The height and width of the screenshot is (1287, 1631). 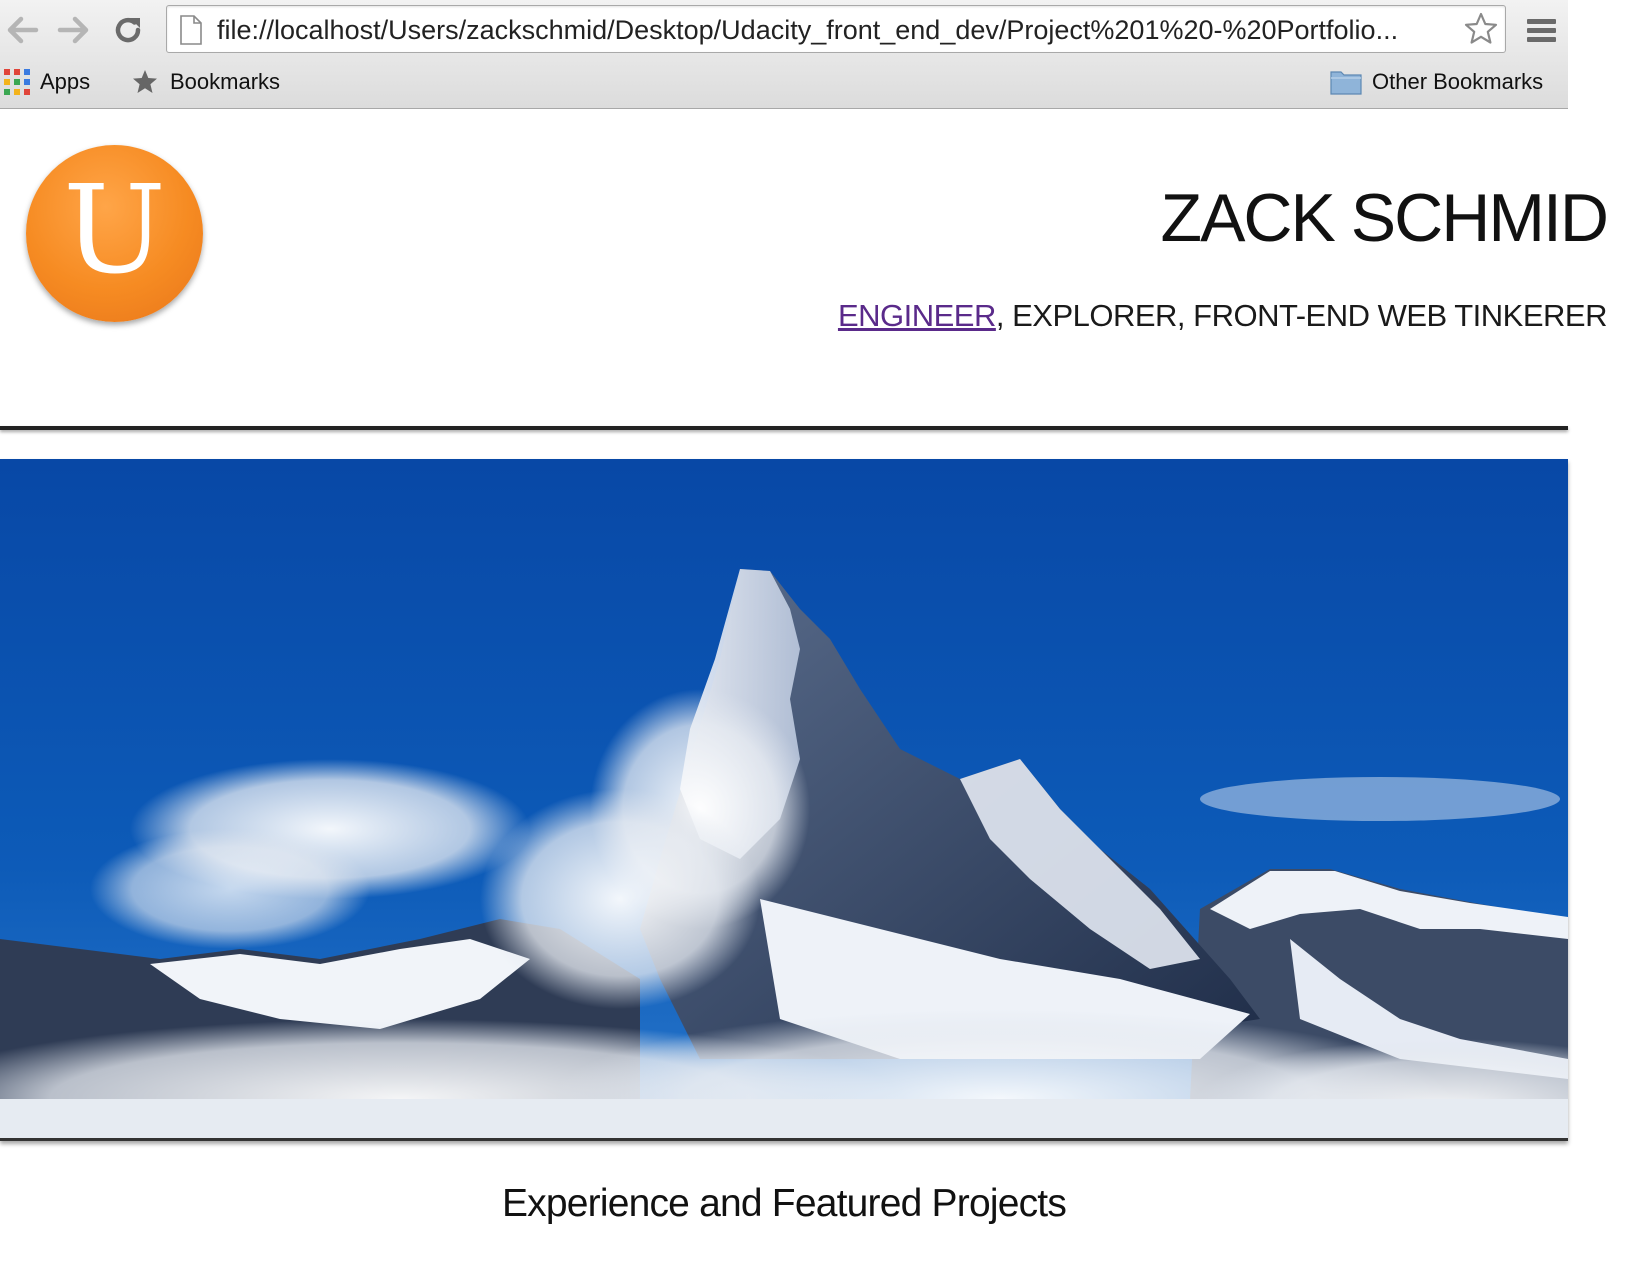 What do you see at coordinates (917, 315) in the screenshot?
I see `engineer-link: ENGINEER` at bounding box center [917, 315].